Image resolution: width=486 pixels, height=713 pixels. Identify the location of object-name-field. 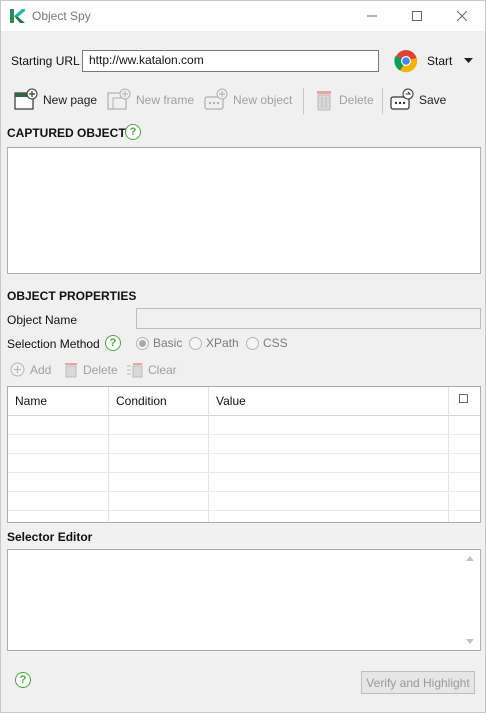
(308, 318).